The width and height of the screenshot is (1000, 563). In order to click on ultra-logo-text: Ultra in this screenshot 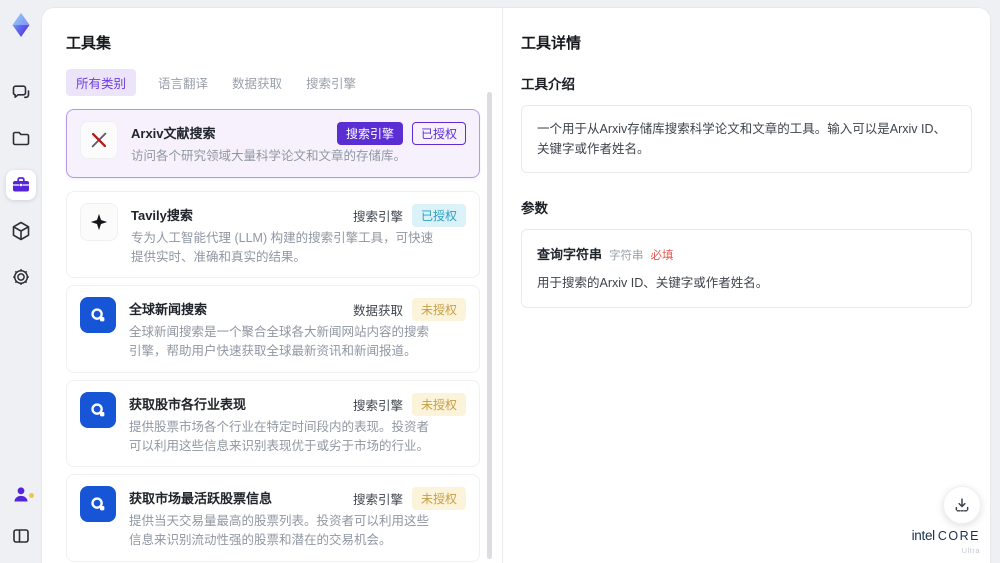, I will do `click(970, 550)`.